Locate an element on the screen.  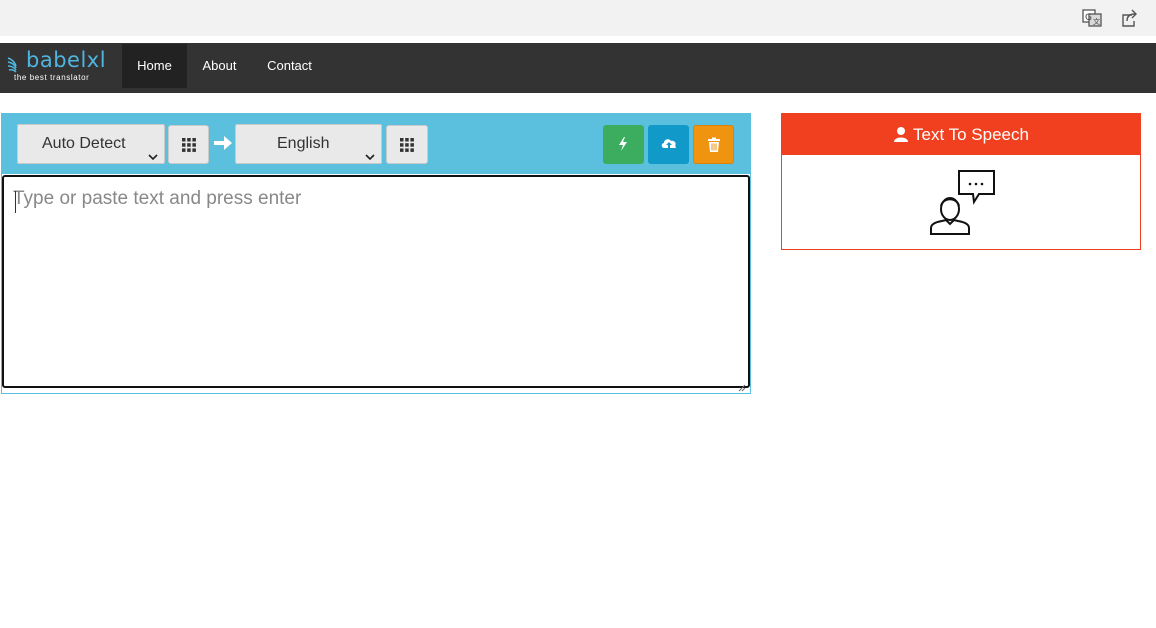
translate-icon: G 文 is located at coordinates (1092, 18).